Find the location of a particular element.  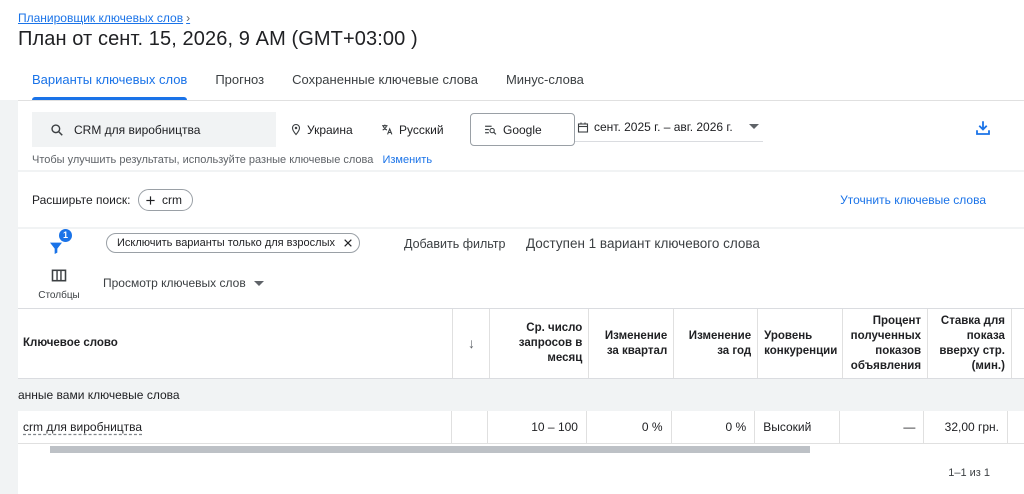

location-selector: Украина is located at coordinates (321, 129).